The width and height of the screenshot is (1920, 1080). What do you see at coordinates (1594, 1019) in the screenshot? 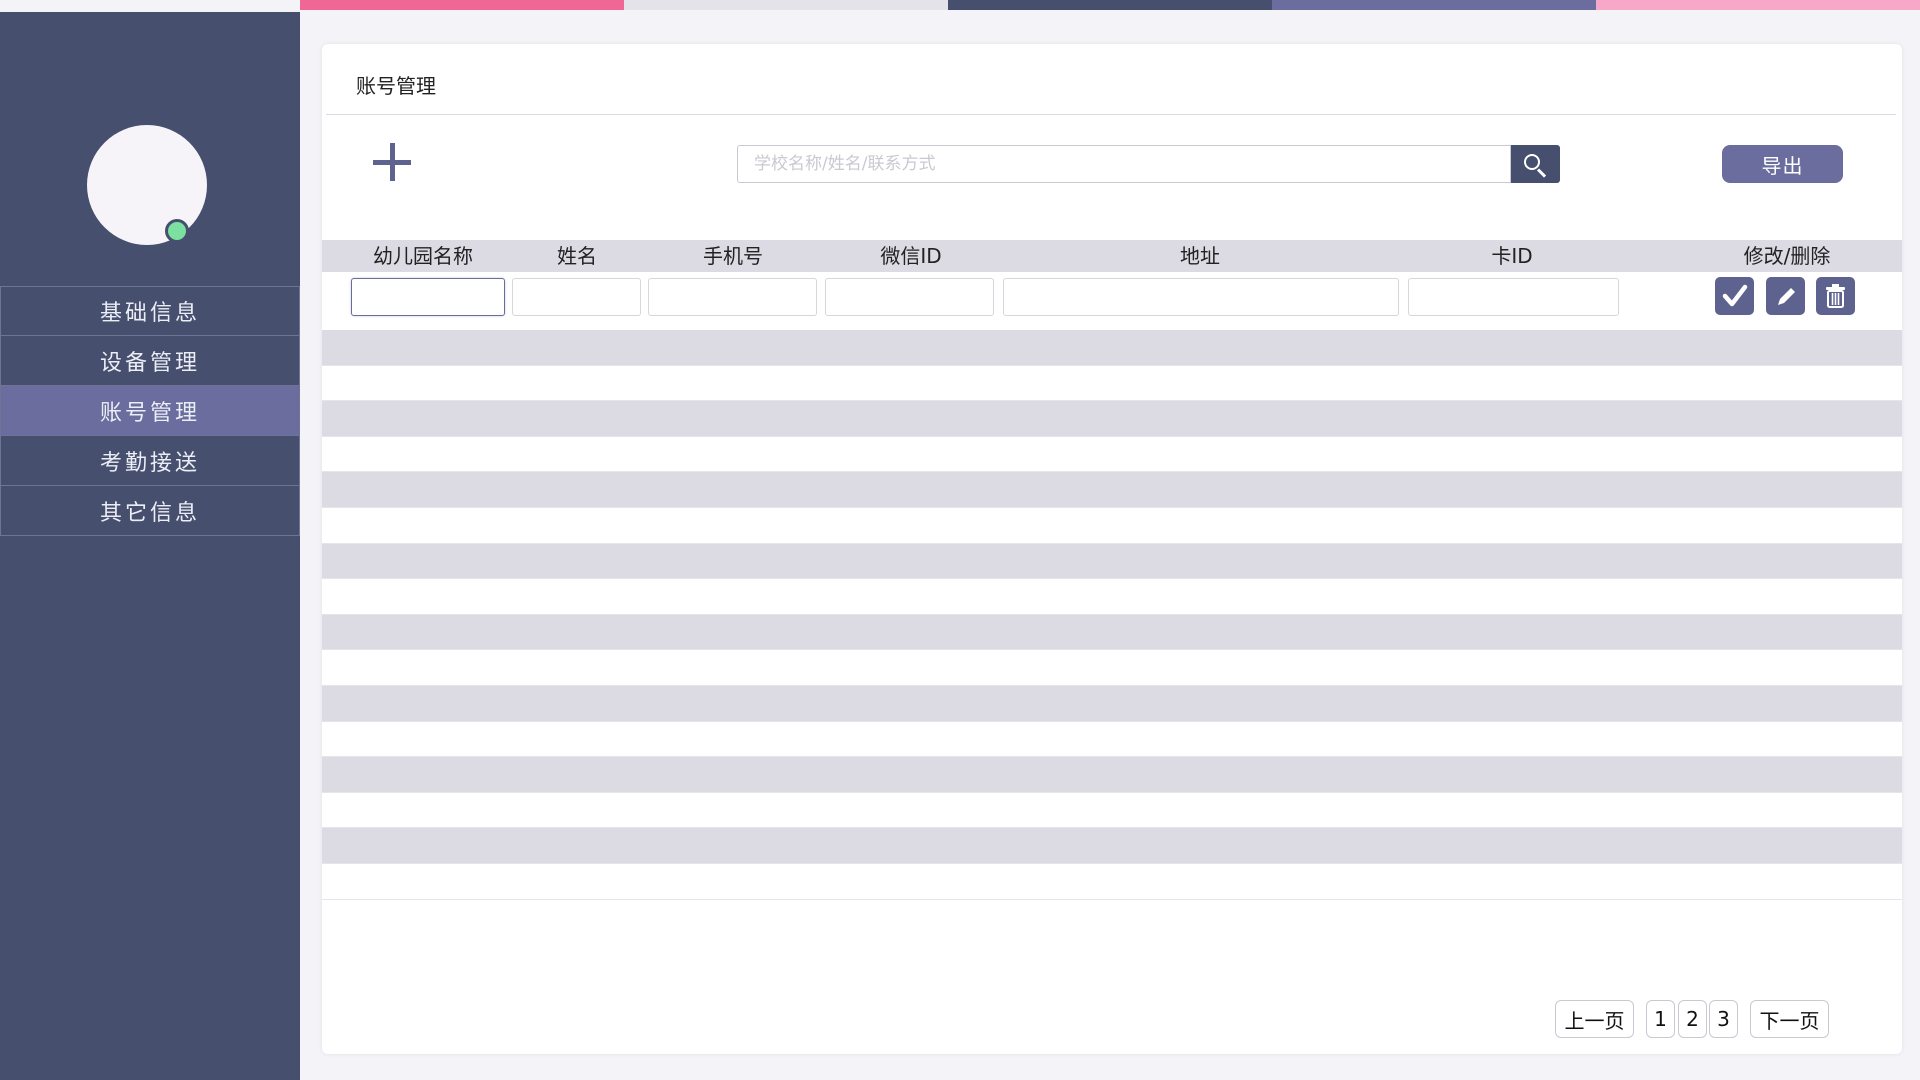
I see `prev-page-button: 上一页` at bounding box center [1594, 1019].